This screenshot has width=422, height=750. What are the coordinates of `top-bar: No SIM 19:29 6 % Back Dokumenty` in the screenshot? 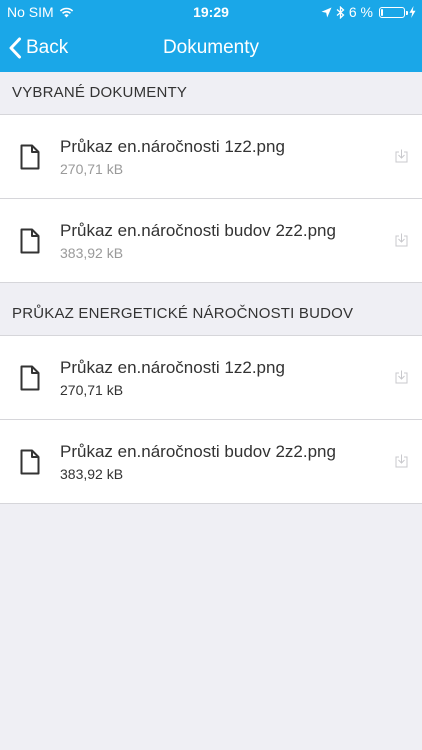 It's located at (211, 36).